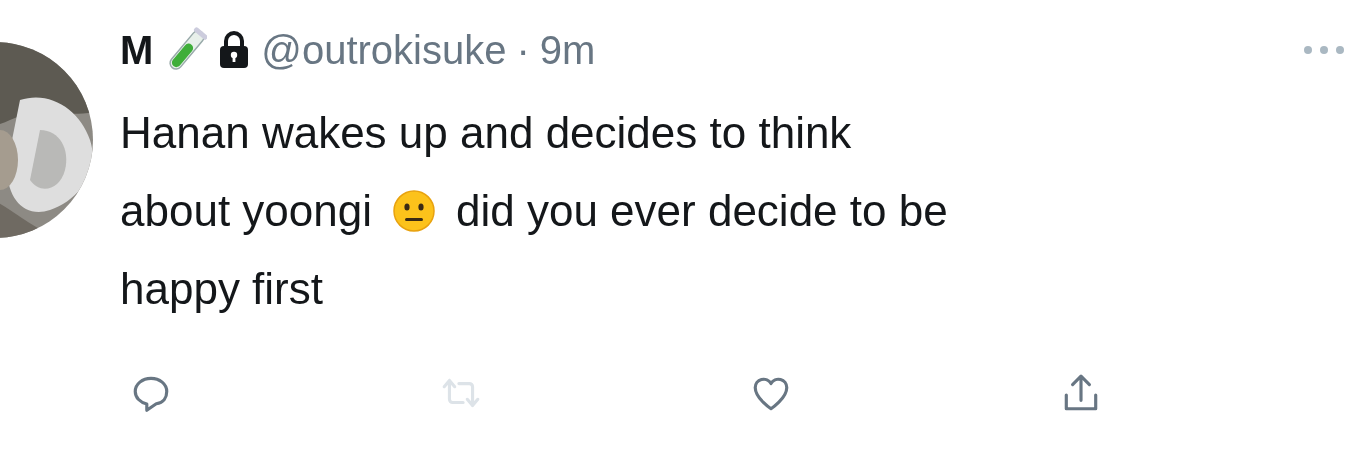  Describe the element at coordinates (1324, 50) in the screenshot. I see `more-options-icon` at that location.